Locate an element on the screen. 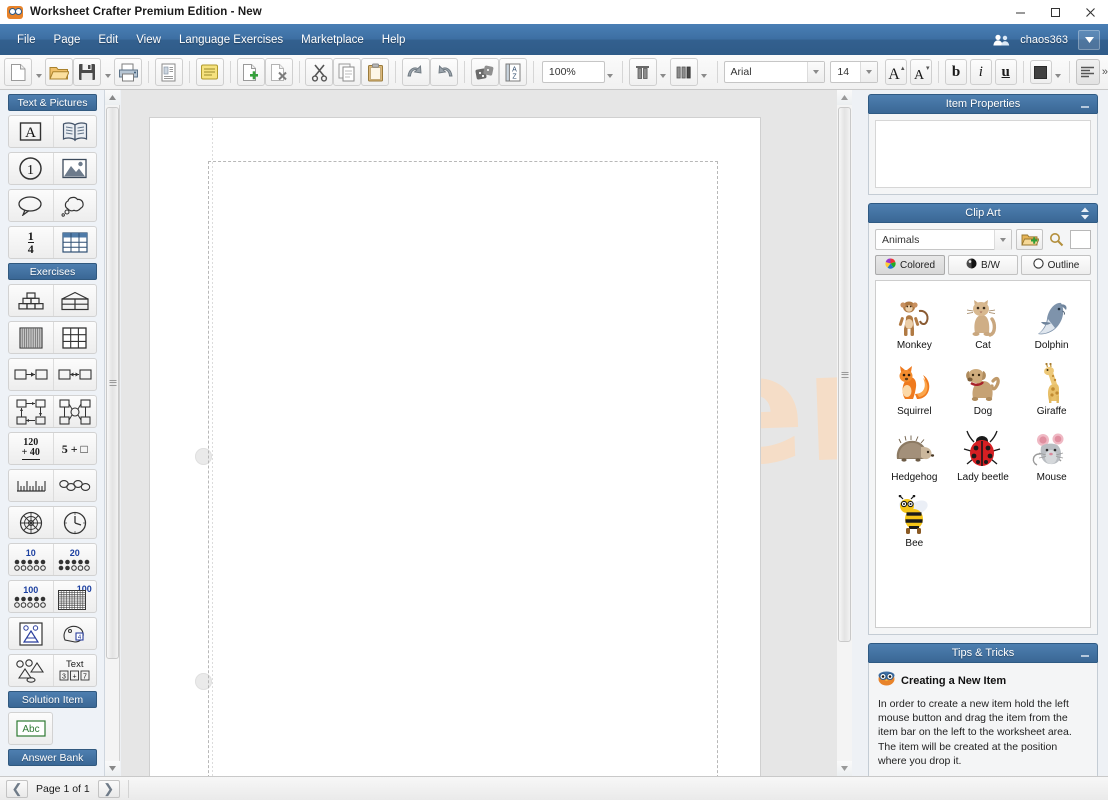 The width and height of the screenshot is (1108, 800). clip-art-item: Lady beetle is located at coordinates (983, 452).